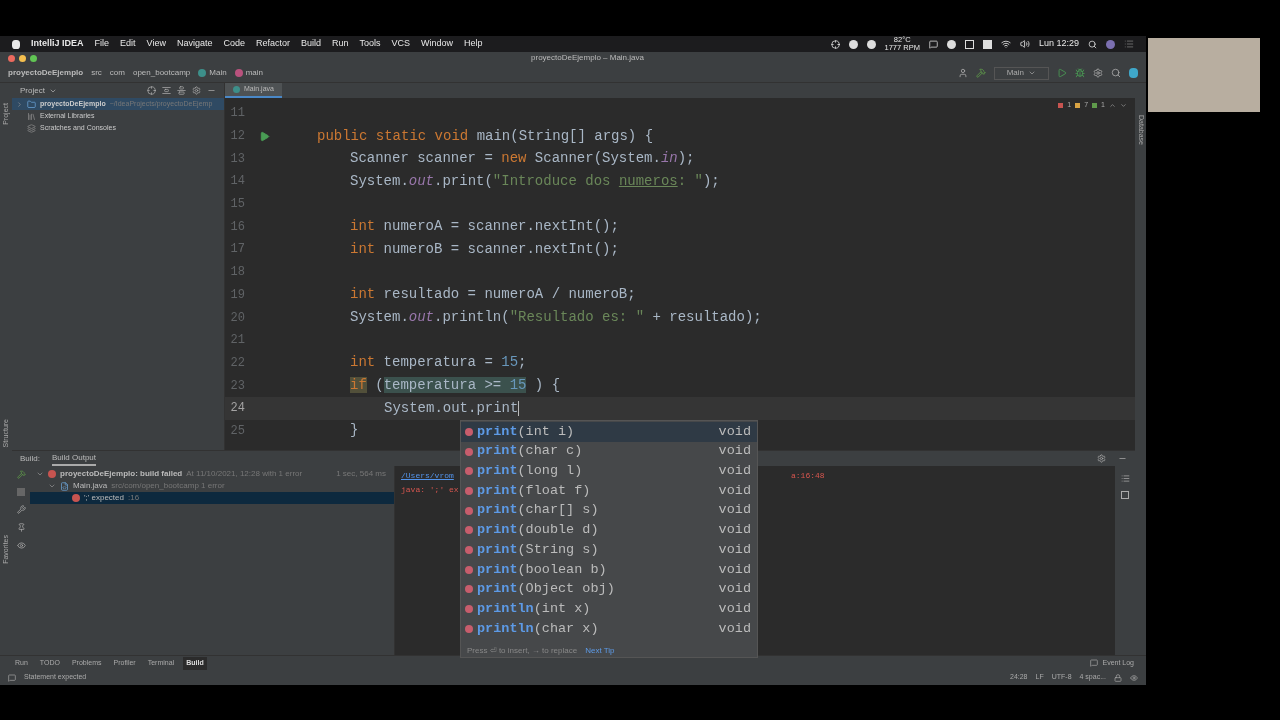 The image size is (1280, 720). Describe the element at coordinates (237, 227) in the screenshot. I see `line-number: 16` at that location.